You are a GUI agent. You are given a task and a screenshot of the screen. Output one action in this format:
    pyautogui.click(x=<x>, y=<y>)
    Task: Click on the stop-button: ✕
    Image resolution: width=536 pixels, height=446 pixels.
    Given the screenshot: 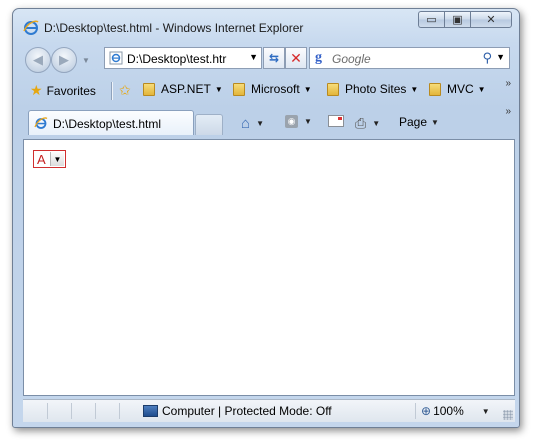 What is the action you would take?
    pyautogui.click(x=296, y=58)
    